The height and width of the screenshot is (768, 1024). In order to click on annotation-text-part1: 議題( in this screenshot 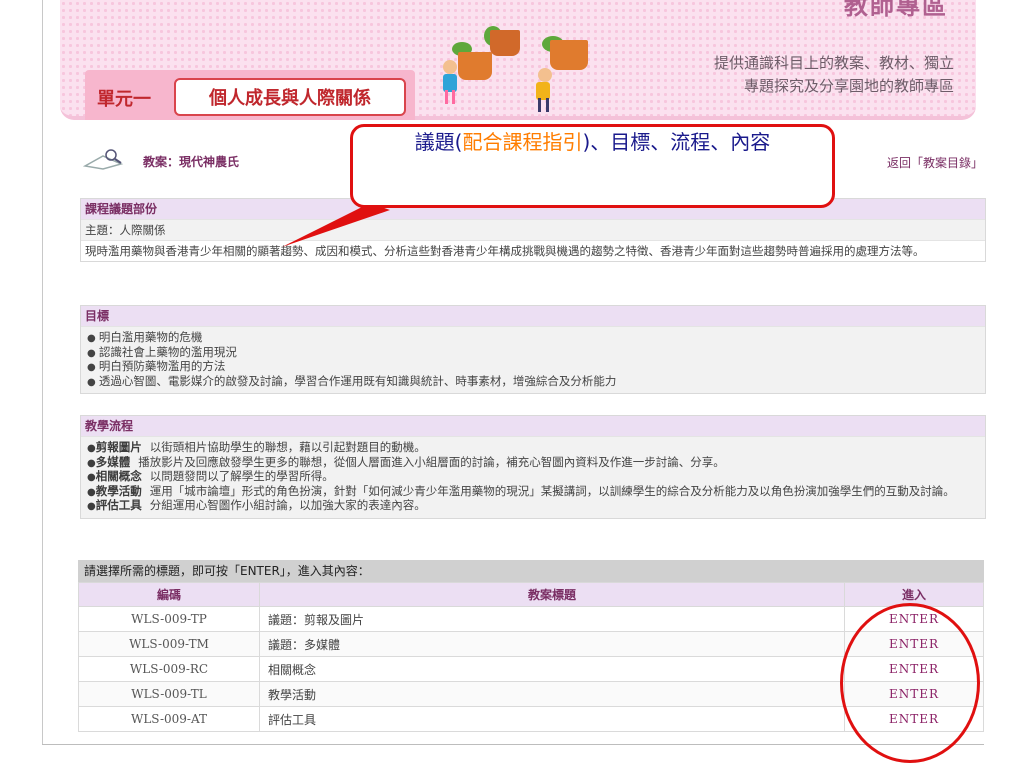, I will do `click(438, 142)`.